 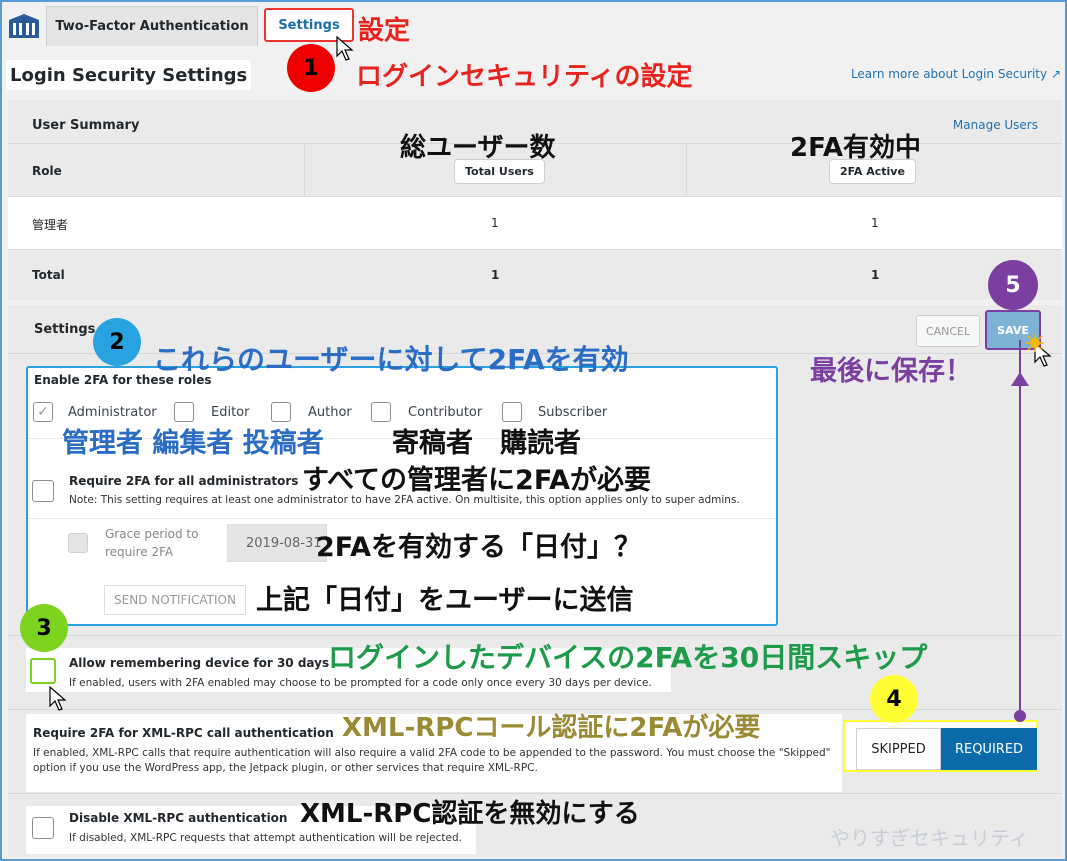 What do you see at coordinates (1020, 716) in the screenshot?
I see `annotation-arrow-dot` at bounding box center [1020, 716].